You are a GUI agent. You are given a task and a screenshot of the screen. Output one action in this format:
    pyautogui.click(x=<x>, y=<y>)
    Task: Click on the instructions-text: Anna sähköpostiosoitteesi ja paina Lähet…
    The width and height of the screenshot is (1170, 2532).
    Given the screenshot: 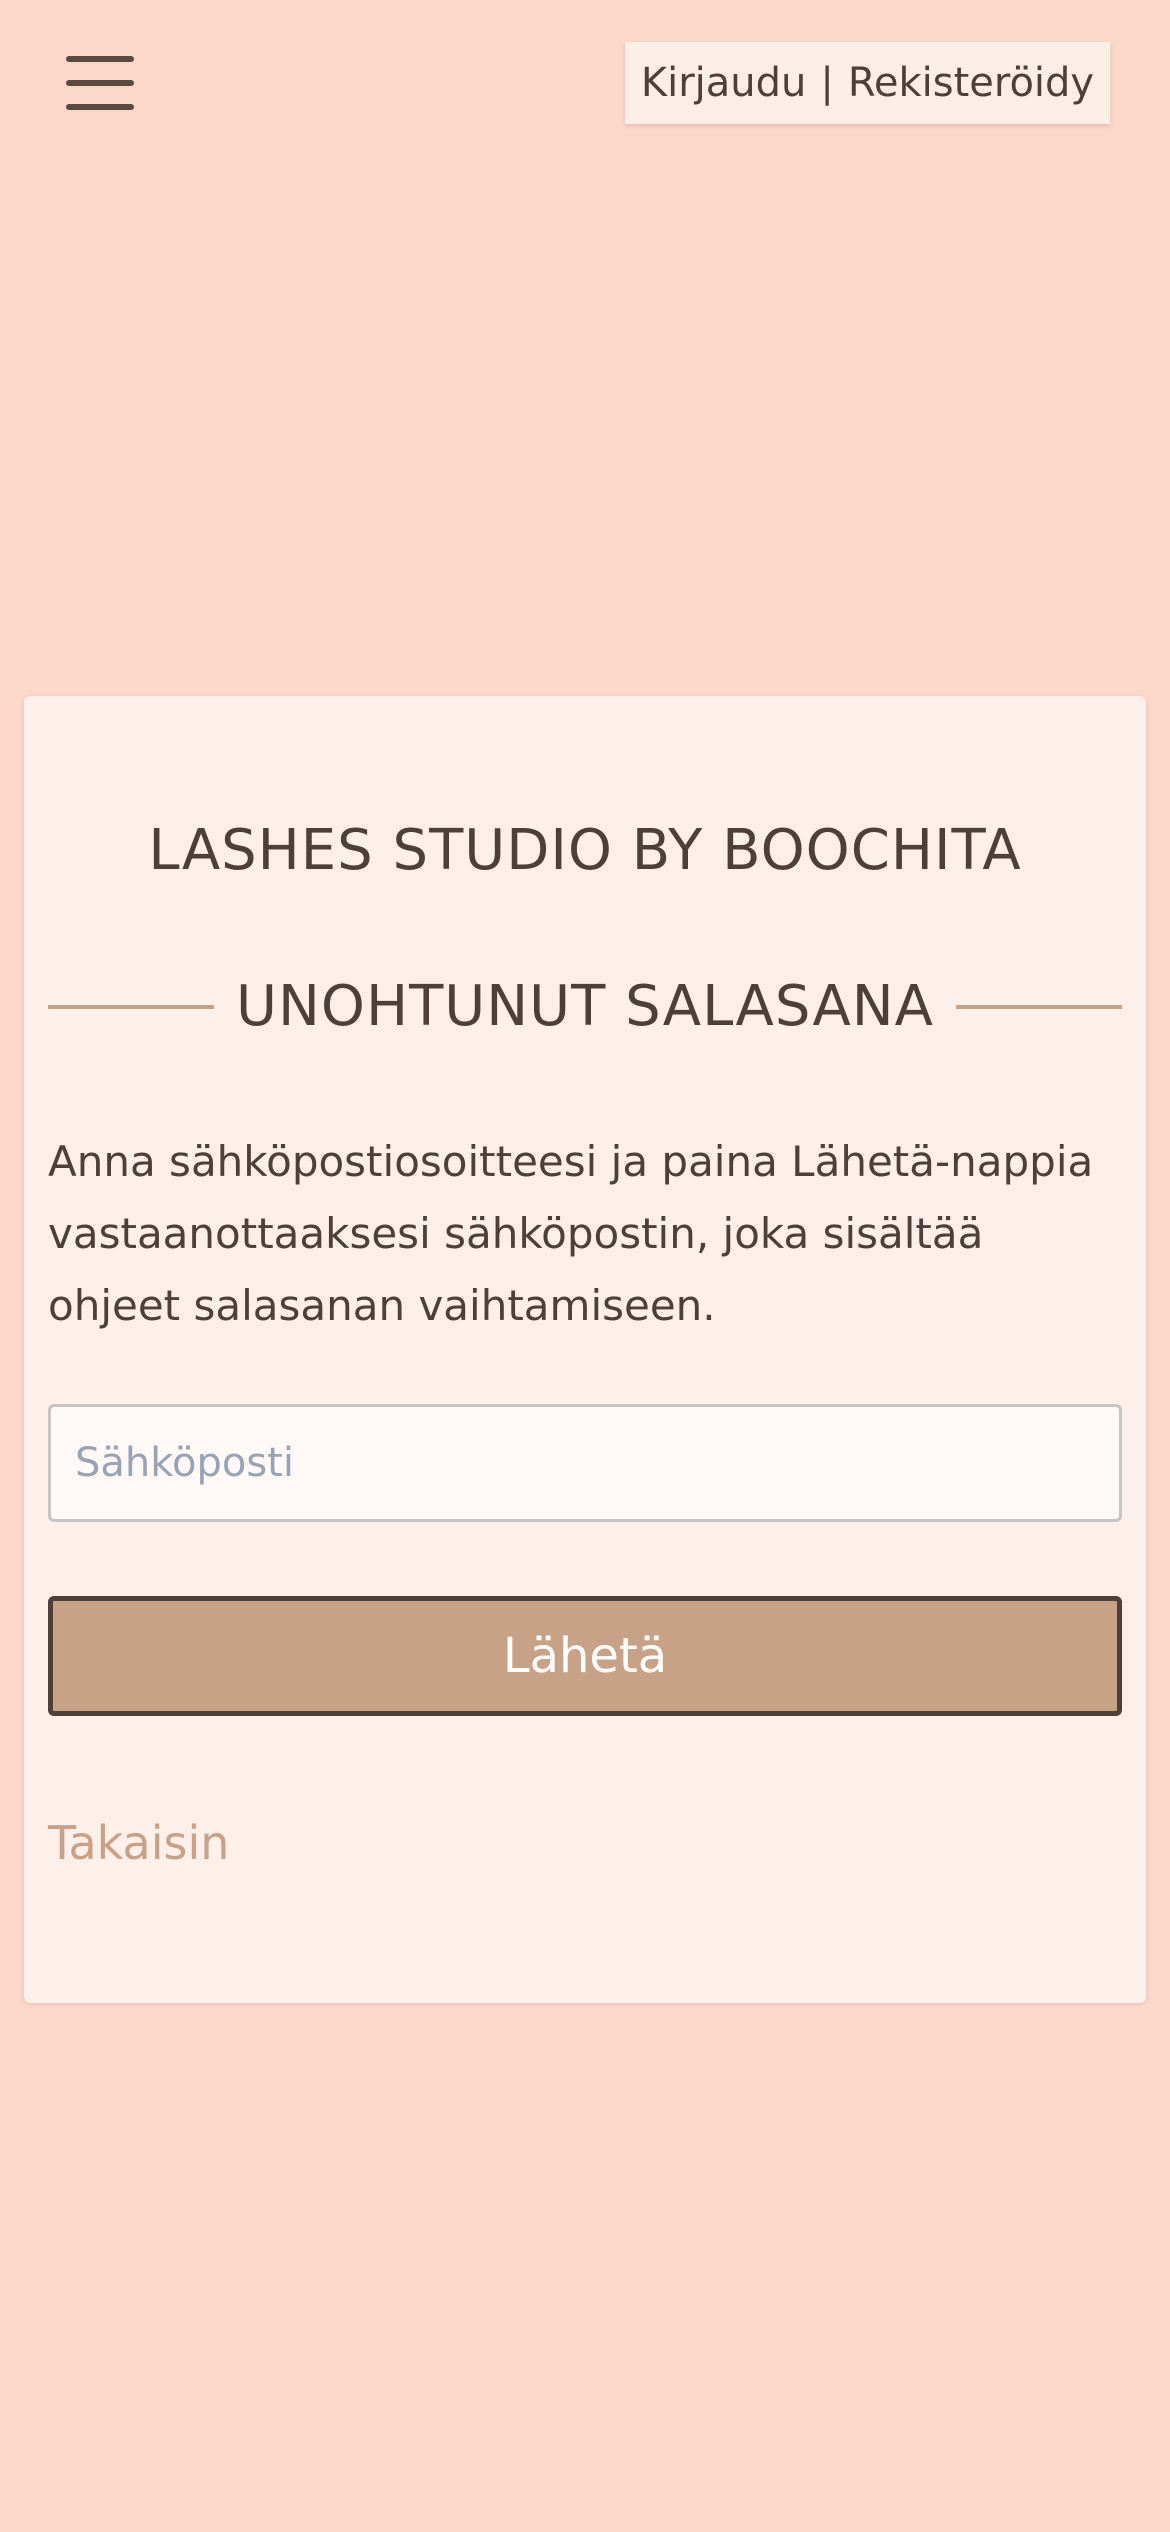 What is the action you would take?
    pyautogui.click(x=571, y=1233)
    